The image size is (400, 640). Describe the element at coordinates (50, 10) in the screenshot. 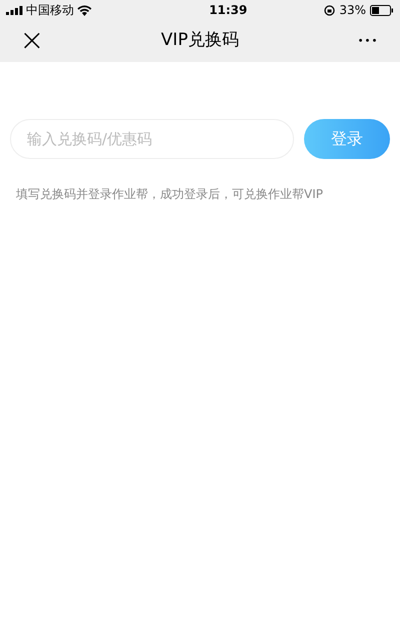

I see `carrier-name: 中国移动` at that location.